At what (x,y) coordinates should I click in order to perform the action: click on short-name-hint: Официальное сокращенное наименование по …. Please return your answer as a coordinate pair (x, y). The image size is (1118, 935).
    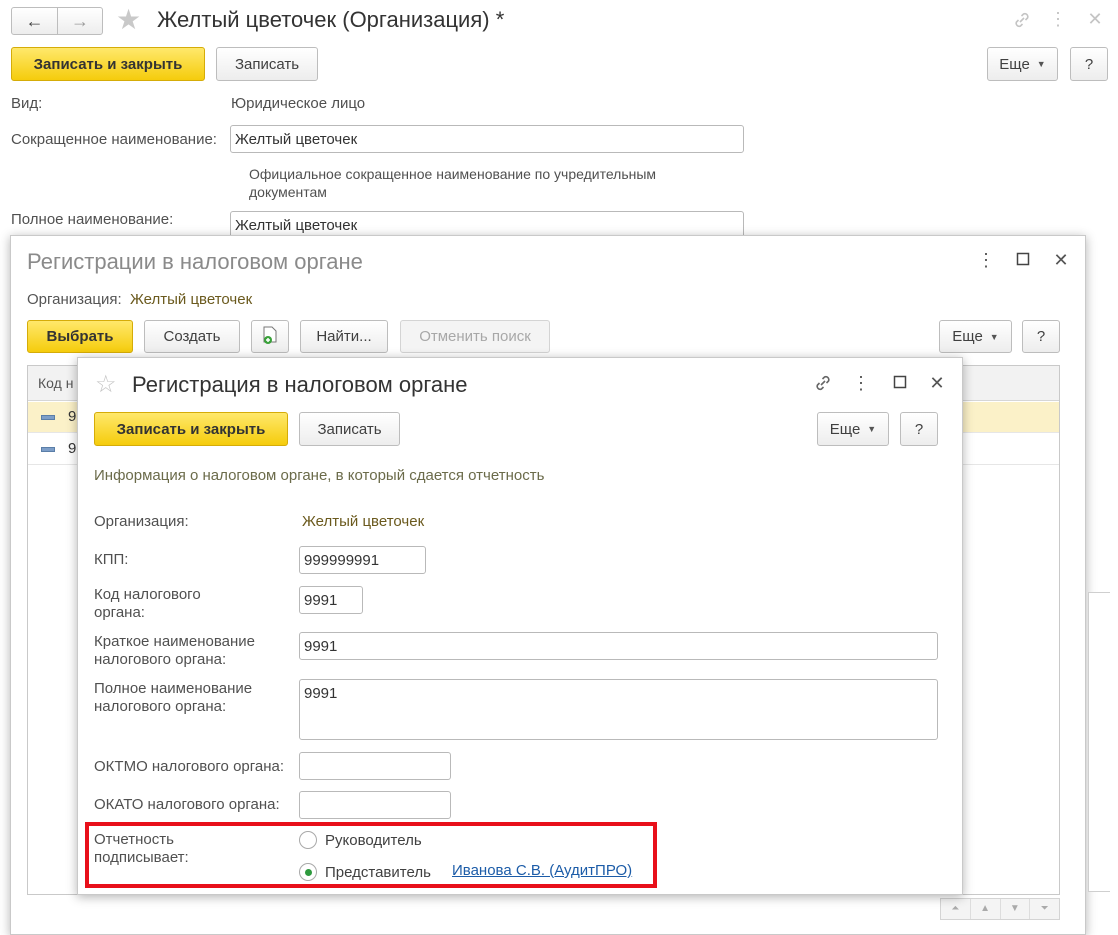
    Looking at the image, I should click on (453, 183).